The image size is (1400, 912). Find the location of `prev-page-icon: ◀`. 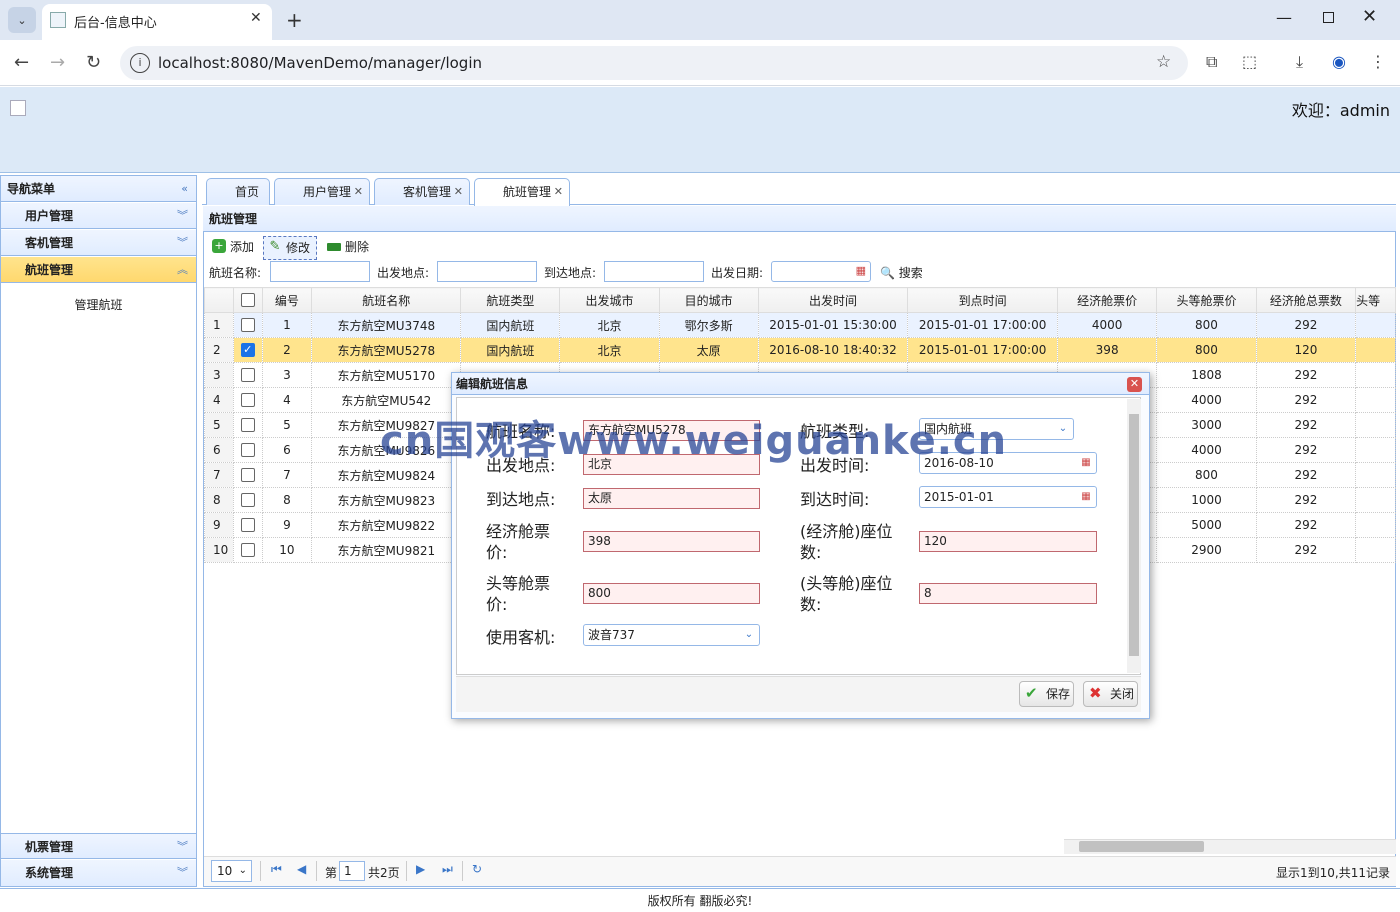

prev-page-icon: ◀ is located at coordinates (301, 869).